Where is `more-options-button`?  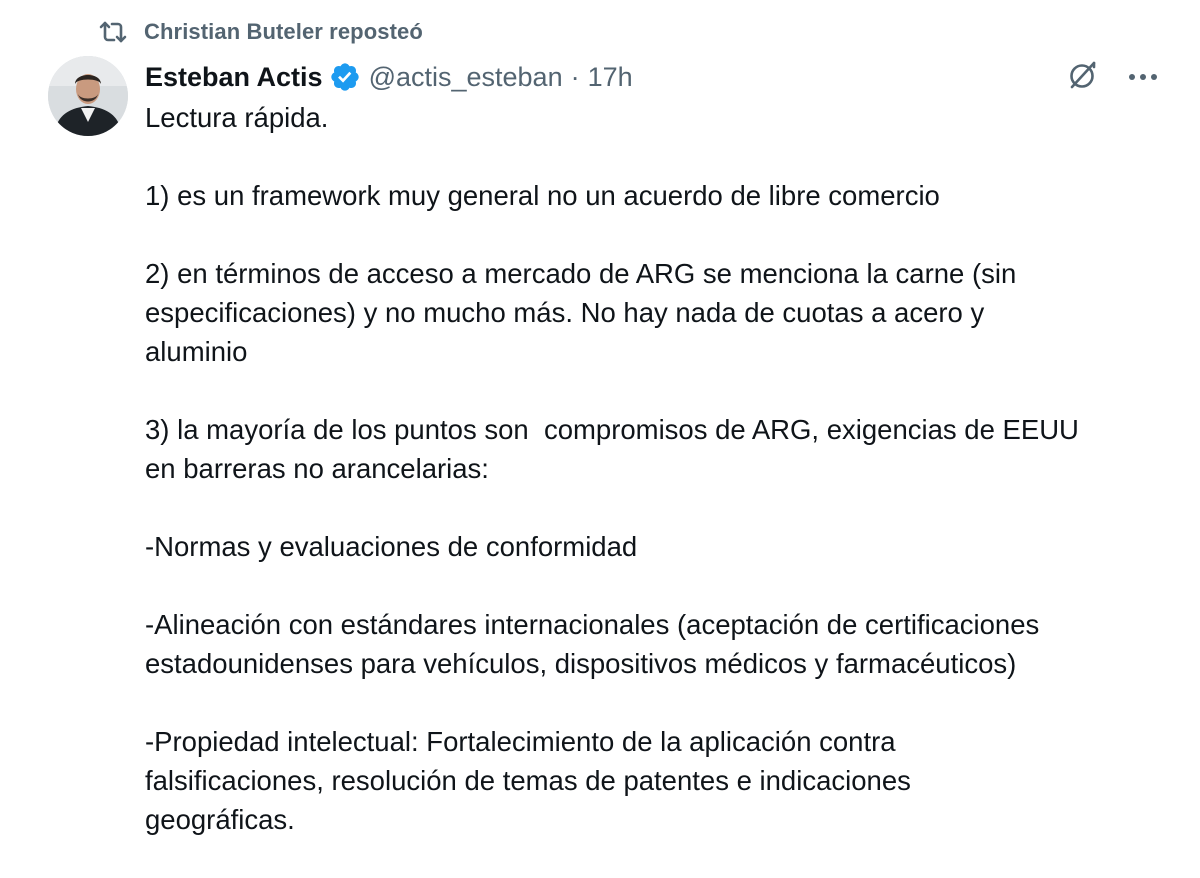 more-options-button is located at coordinates (1143, 77).